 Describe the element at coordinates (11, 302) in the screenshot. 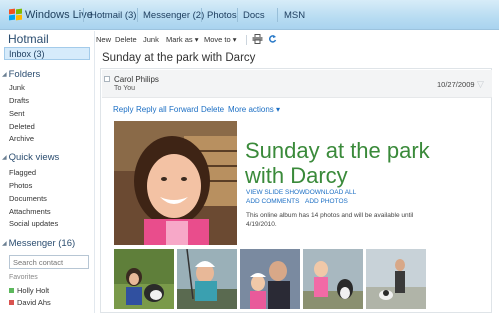

I see `busy-status-icon` at that location.